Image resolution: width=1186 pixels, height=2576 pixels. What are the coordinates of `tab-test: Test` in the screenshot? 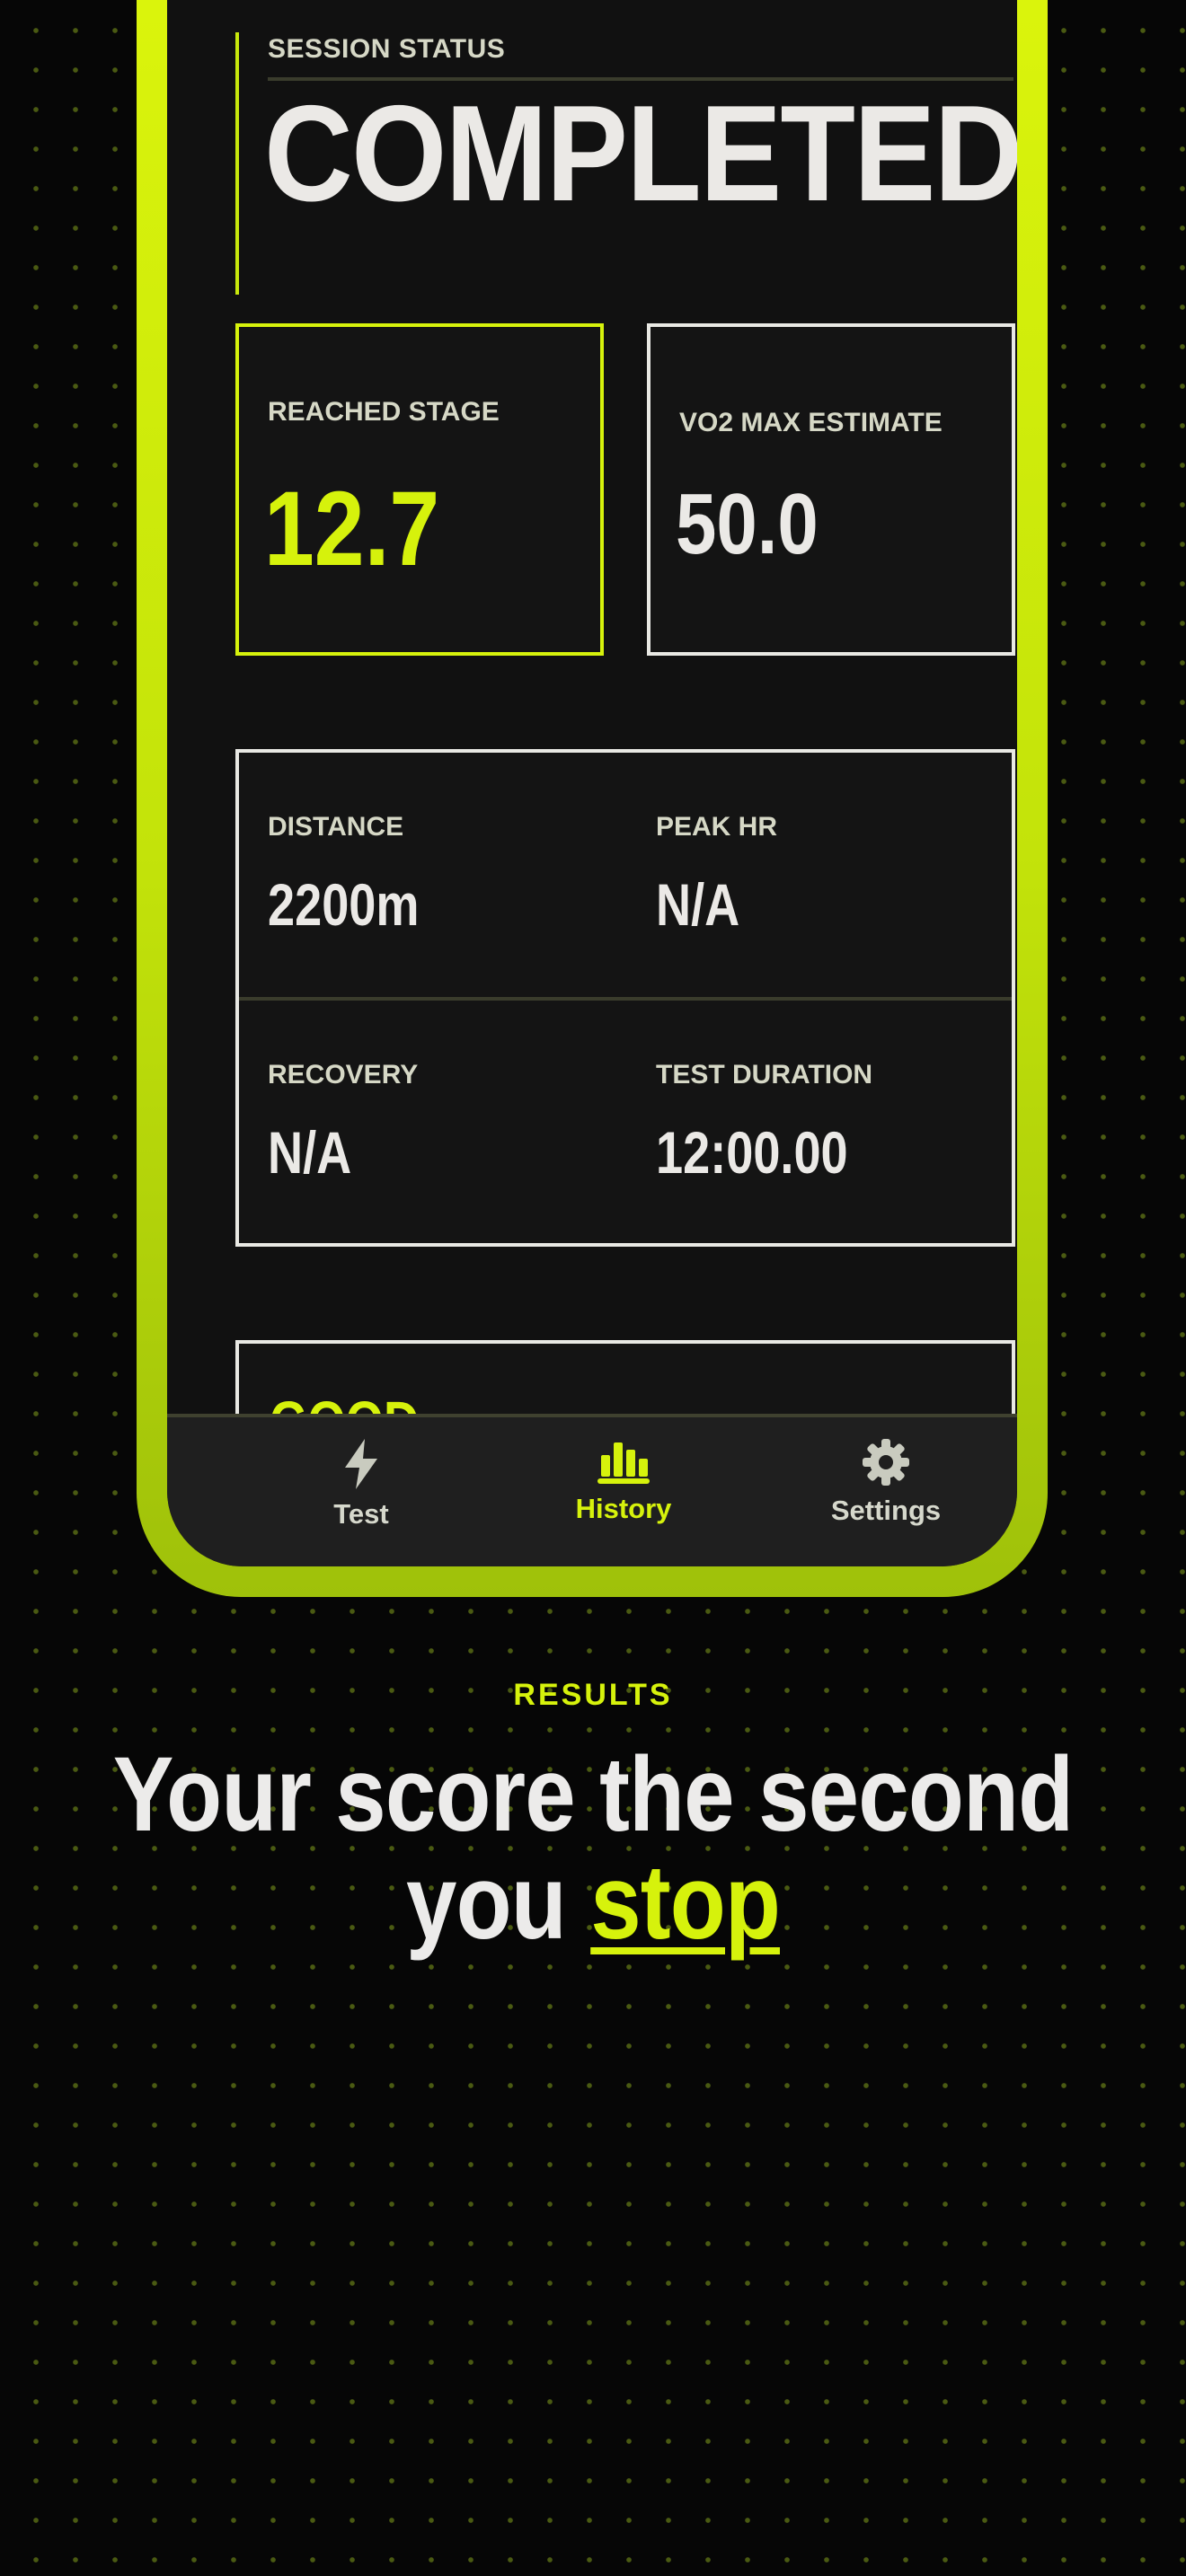 It's located at (361, 1492).